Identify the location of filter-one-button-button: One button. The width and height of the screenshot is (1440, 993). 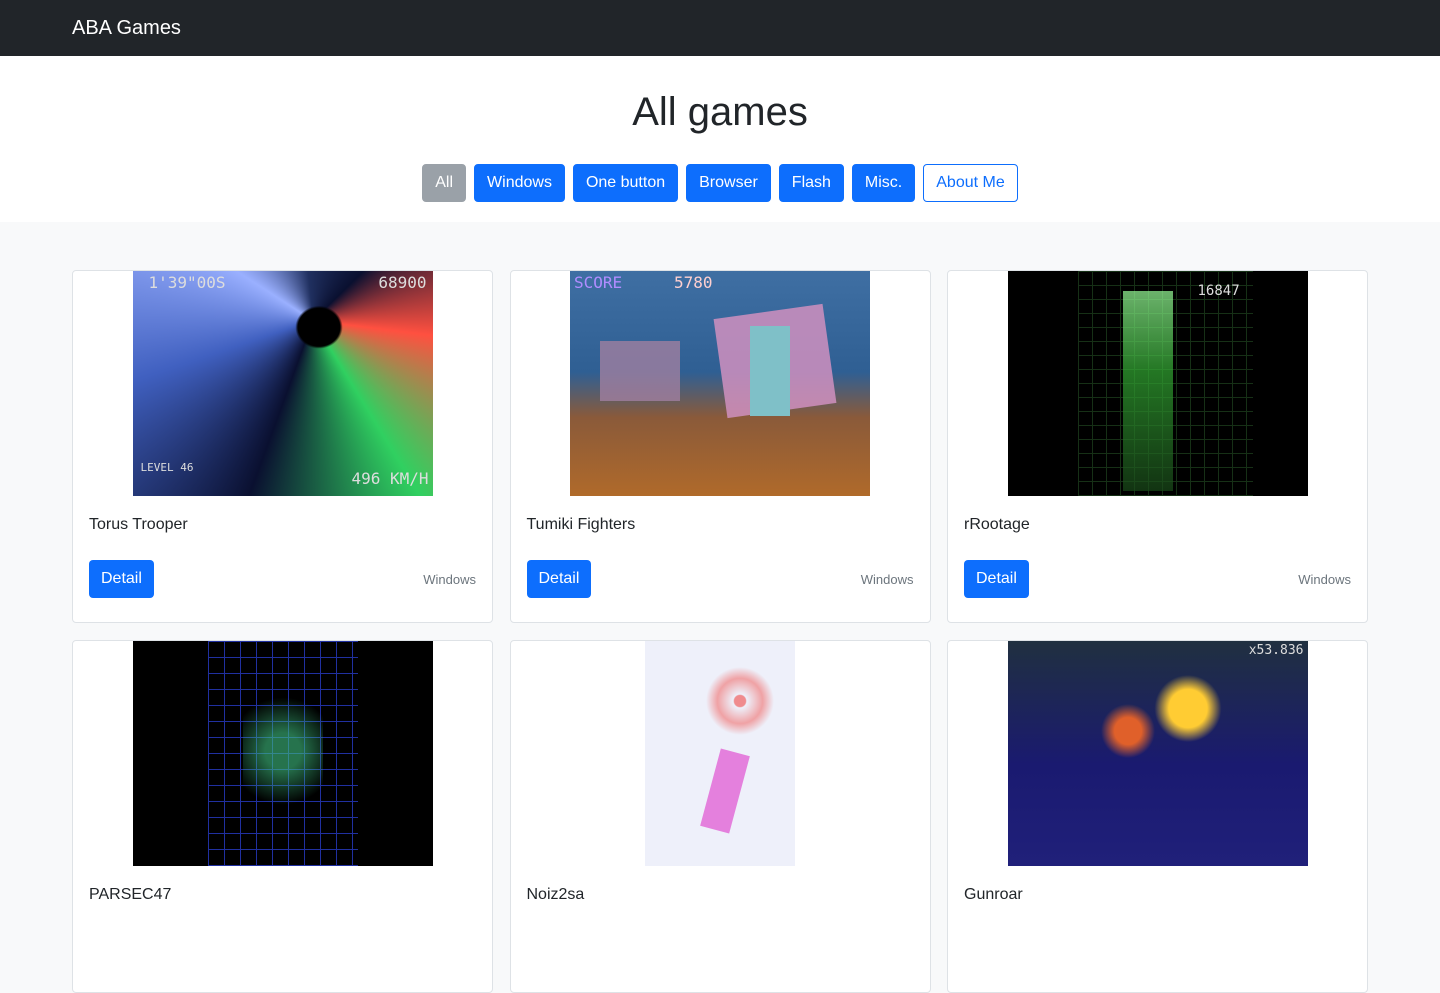
(625, 183).